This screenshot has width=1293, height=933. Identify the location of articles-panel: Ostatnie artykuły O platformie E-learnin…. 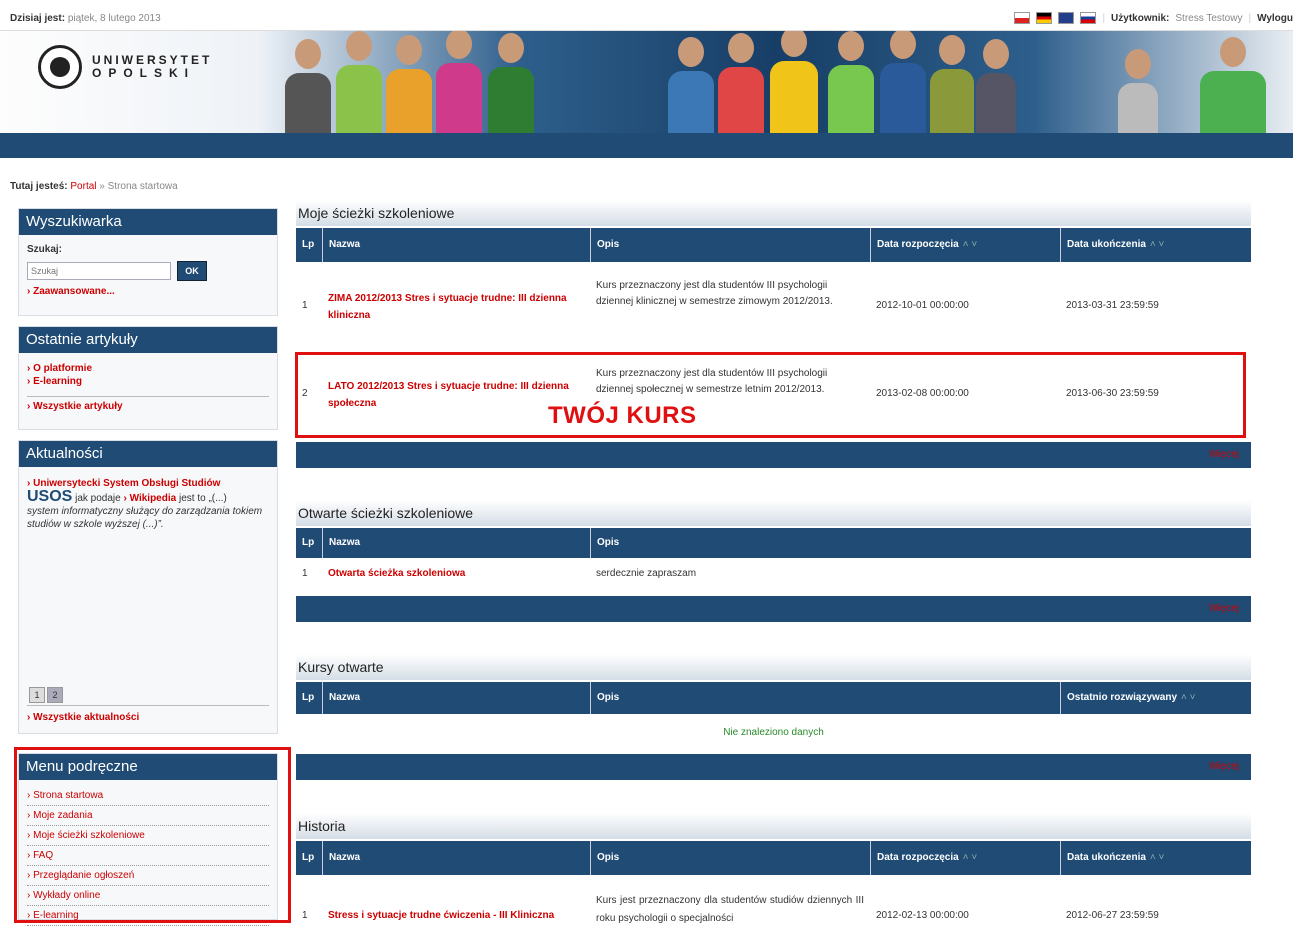
(148, 378).